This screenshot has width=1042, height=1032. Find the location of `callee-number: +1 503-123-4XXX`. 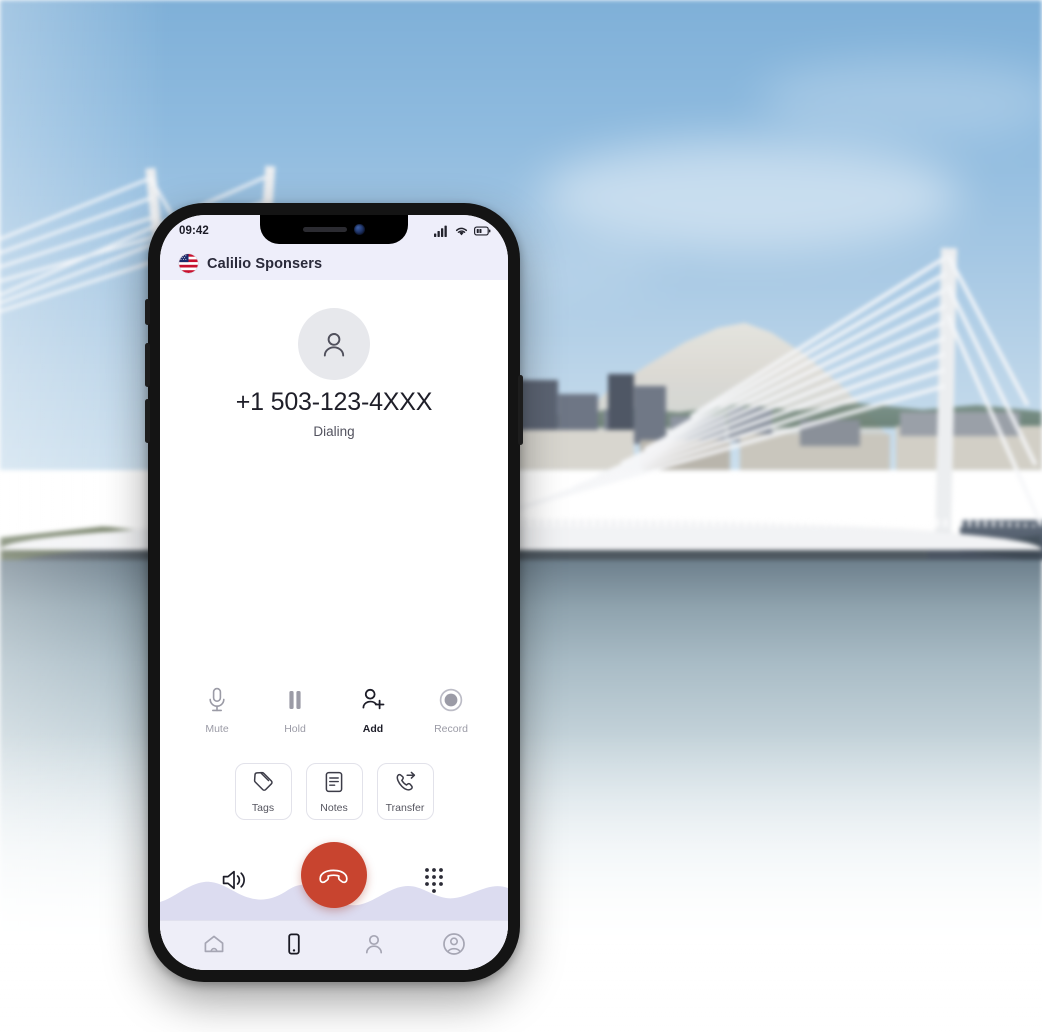

callee-number: +1 503-123-4XXX is located at coordinates (334, 402).